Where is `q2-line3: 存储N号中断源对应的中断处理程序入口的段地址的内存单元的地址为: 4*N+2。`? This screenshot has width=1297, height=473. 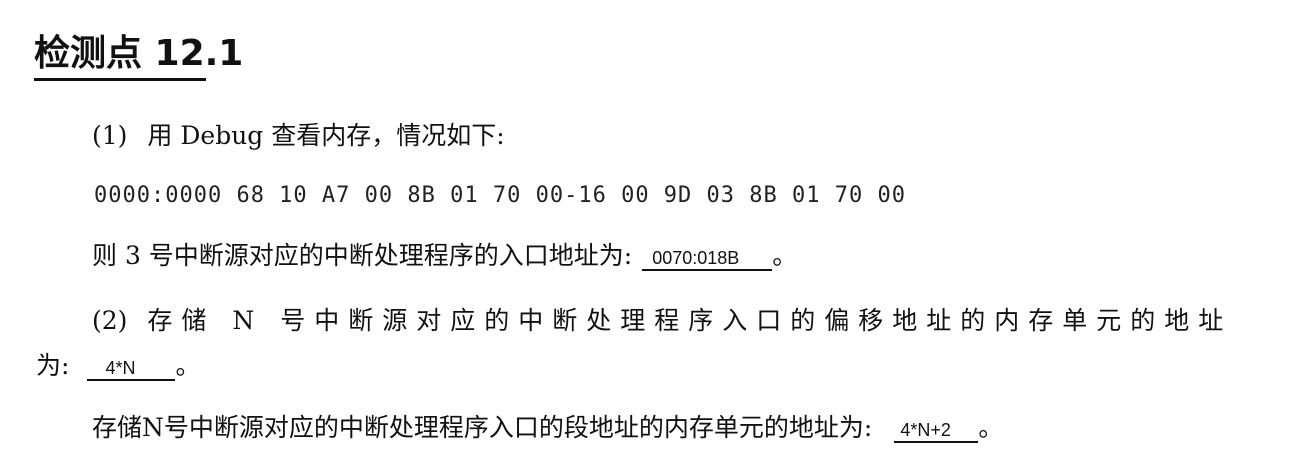 q2-line3: 存储N号中断源对应的中断处理程序入口的段地址的内存单元的地址为: 4*N+2。 is located at coordinates (547, 428).